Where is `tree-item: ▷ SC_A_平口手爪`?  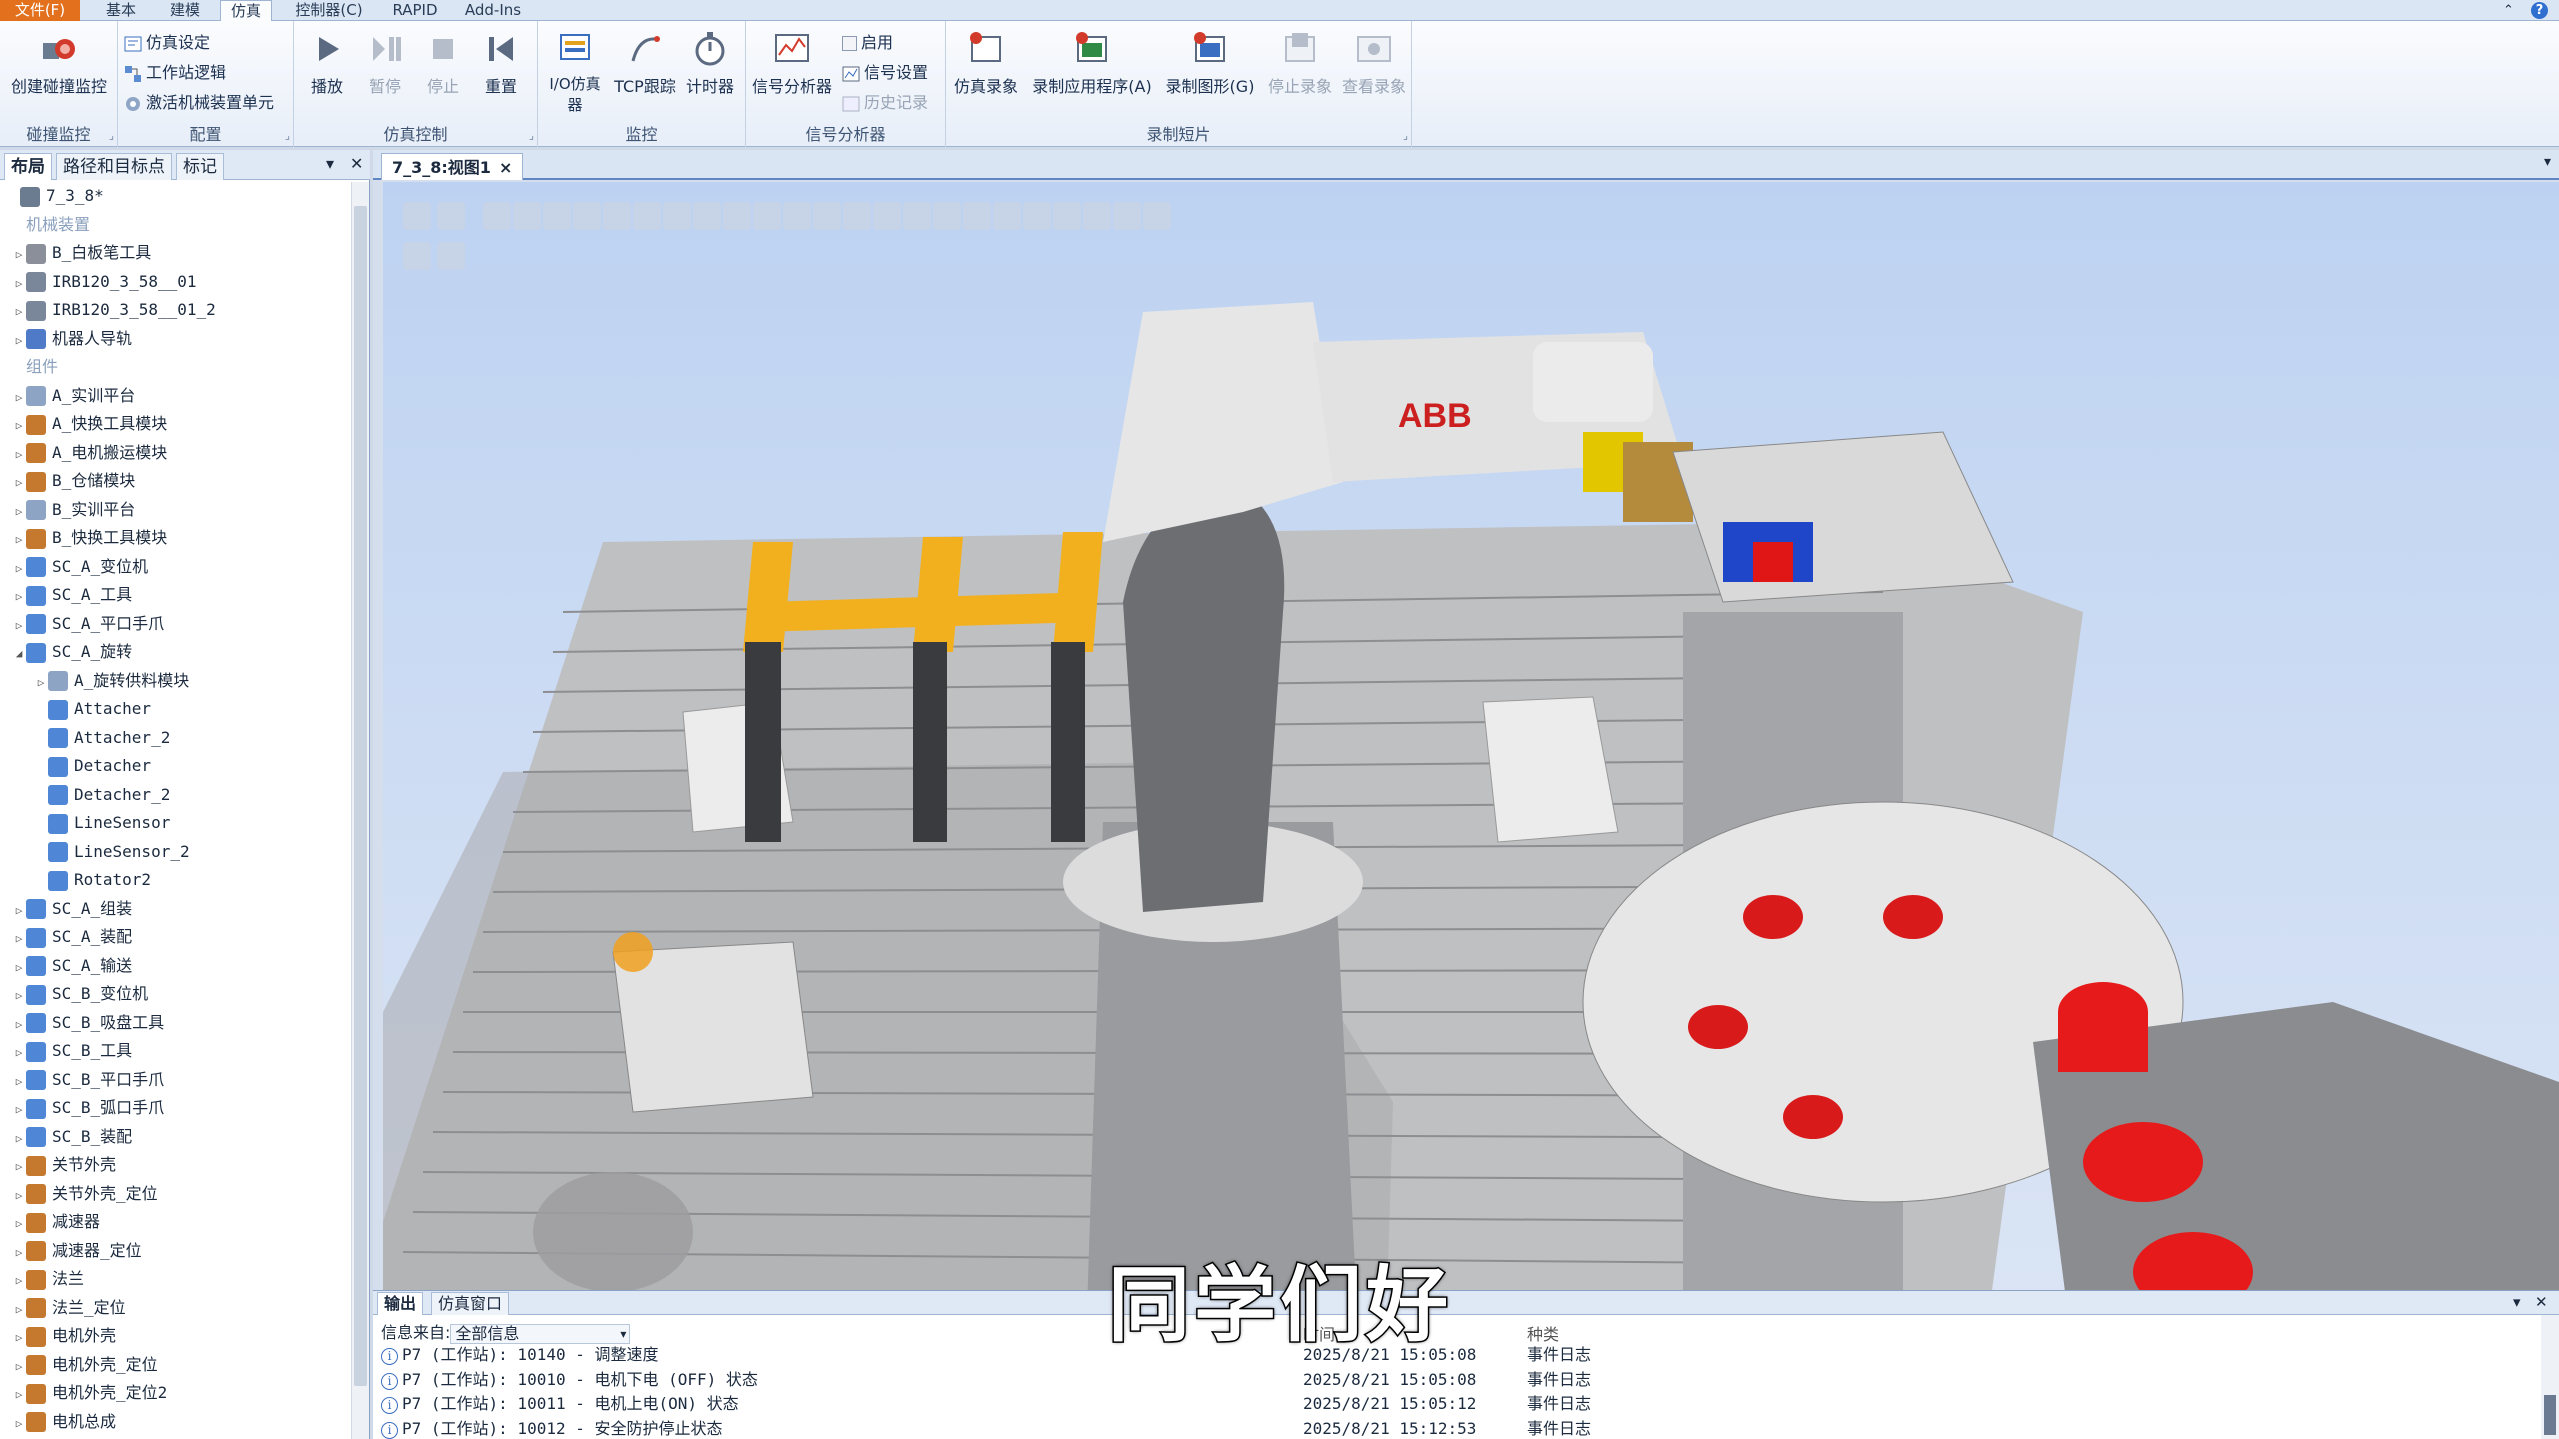 tree-item: ▷ SC_A_平口手爪 is located at coordinates (82, 624).